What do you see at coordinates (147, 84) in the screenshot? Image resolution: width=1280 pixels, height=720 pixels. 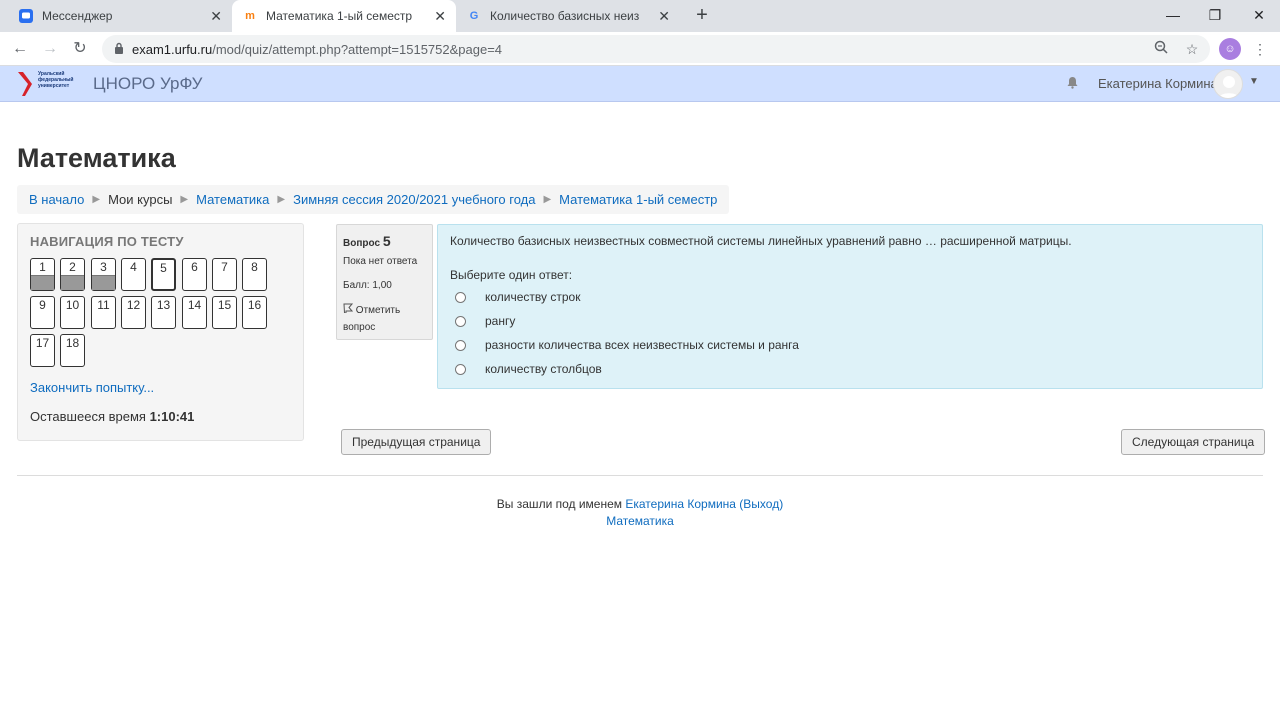 I see `site-name: ЦНОРО УрФУ` at bounding box center [147, 84].